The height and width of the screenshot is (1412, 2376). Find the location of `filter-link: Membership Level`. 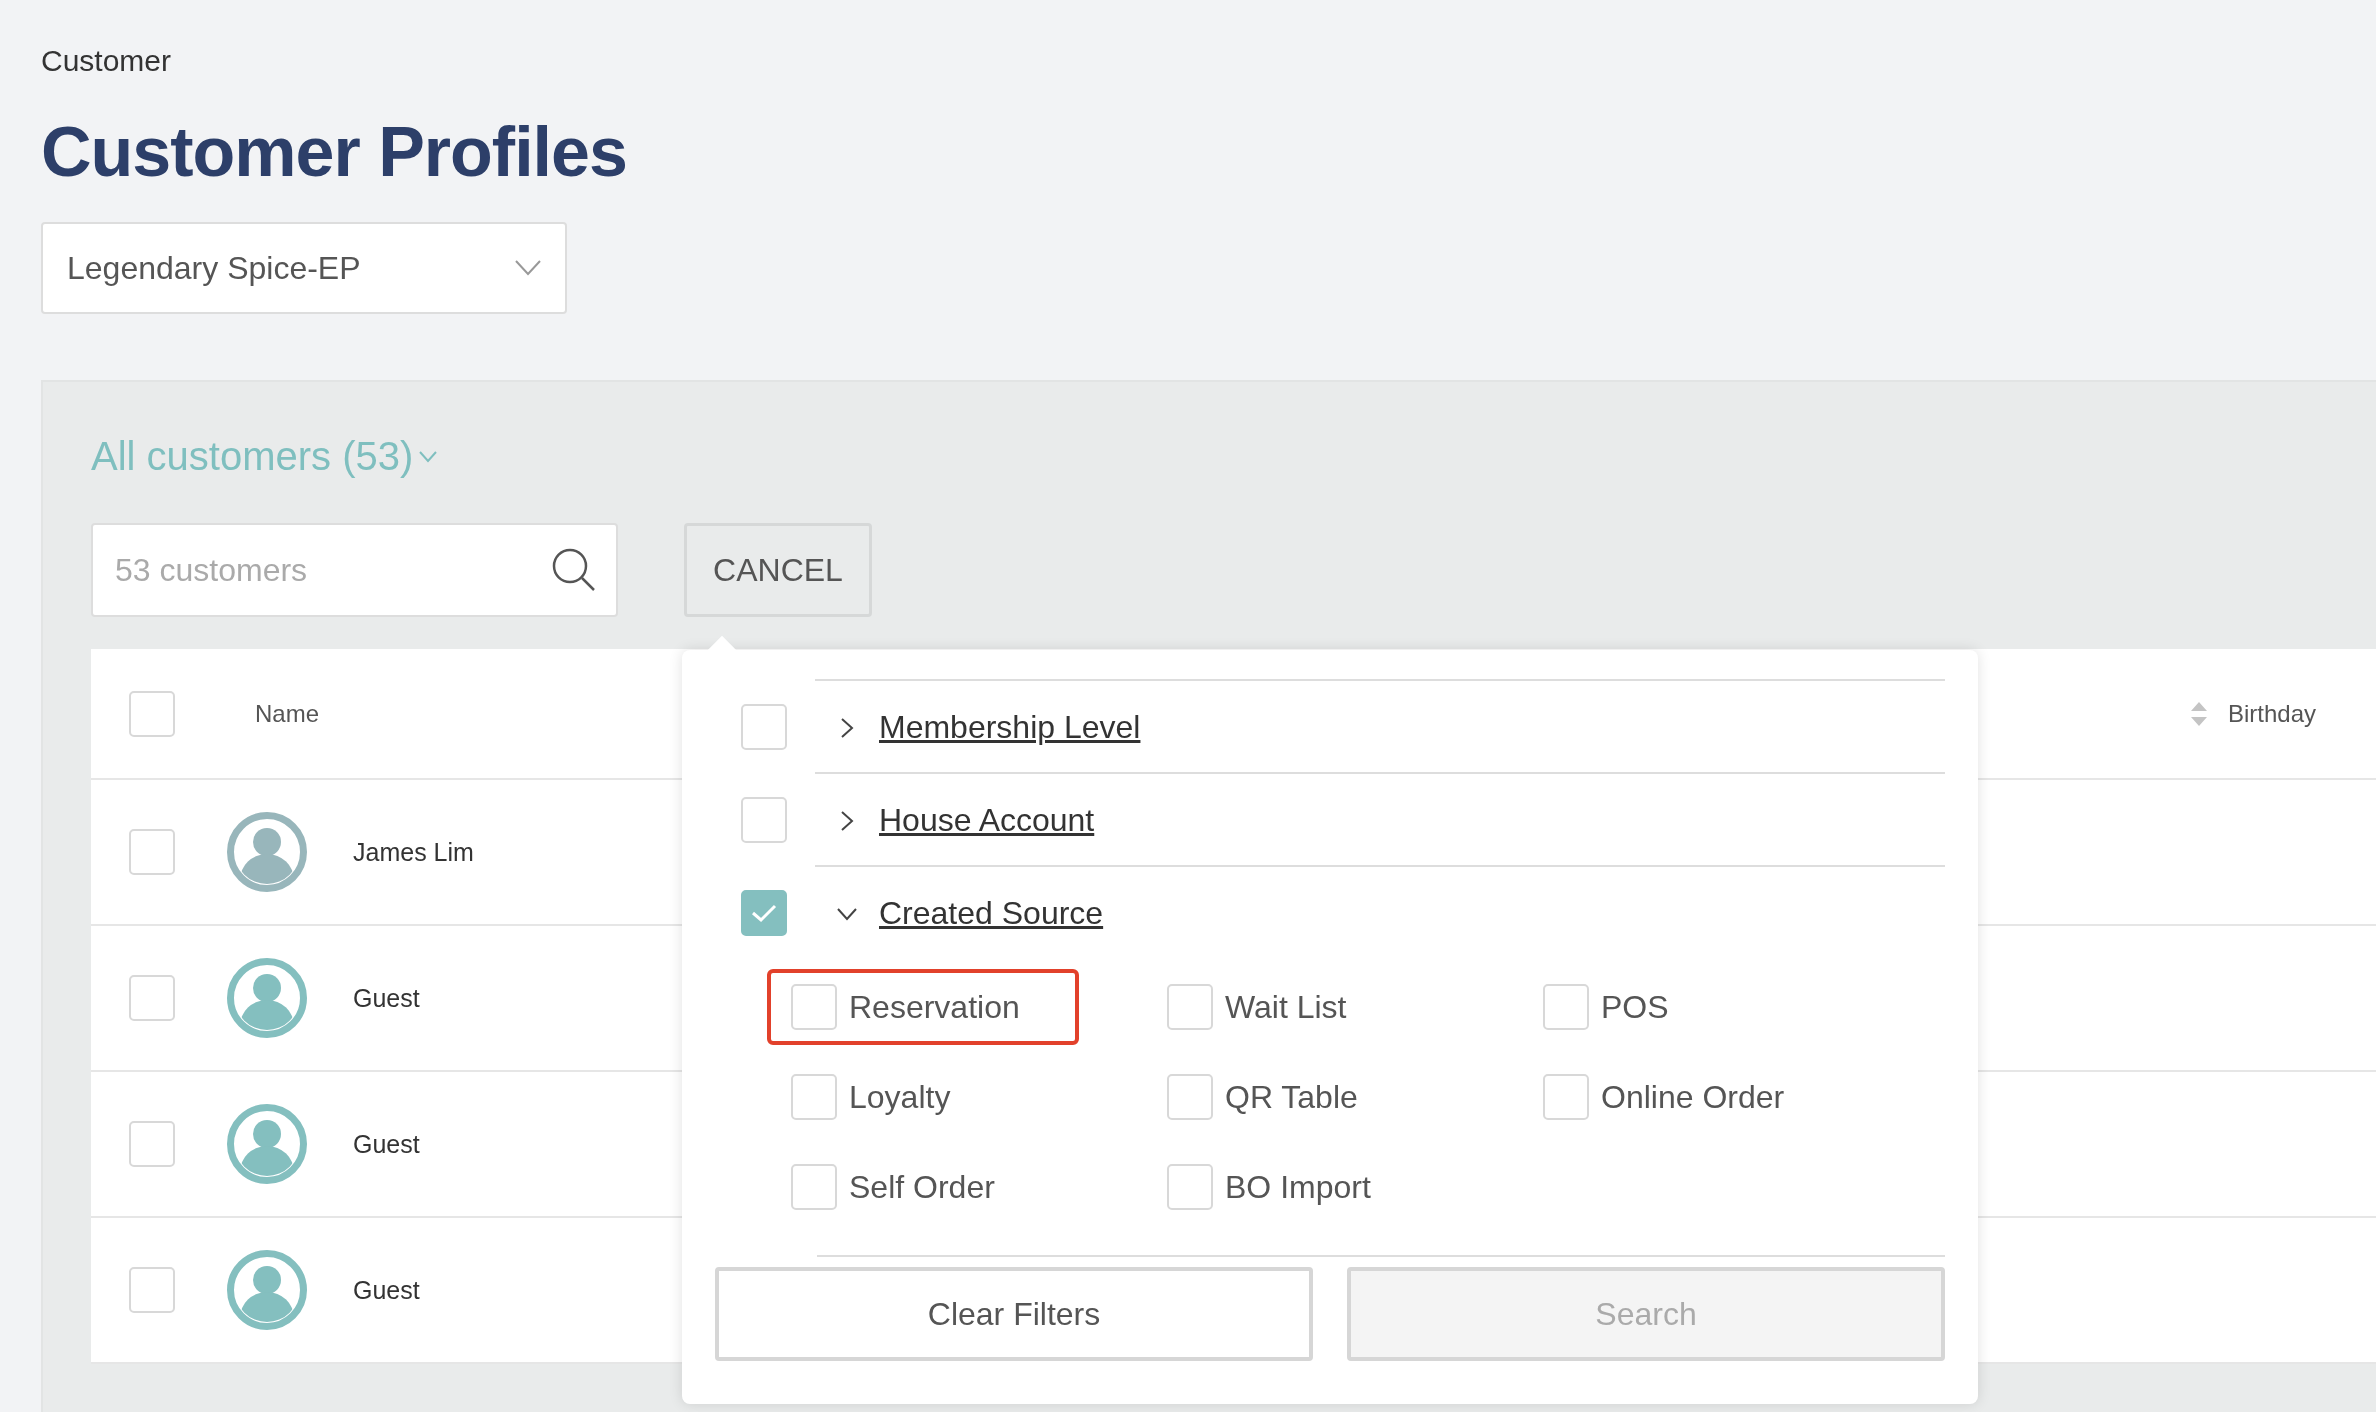

filter-link: Membership Level is located at coordinates (1010, 727).